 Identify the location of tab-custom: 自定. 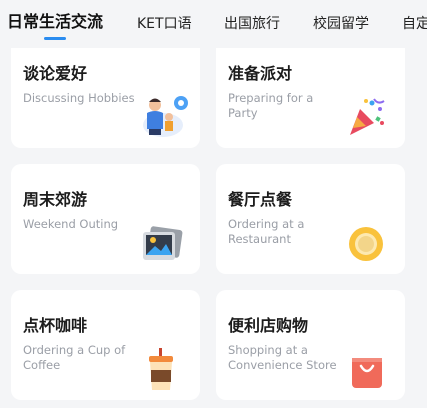
(414, 24).